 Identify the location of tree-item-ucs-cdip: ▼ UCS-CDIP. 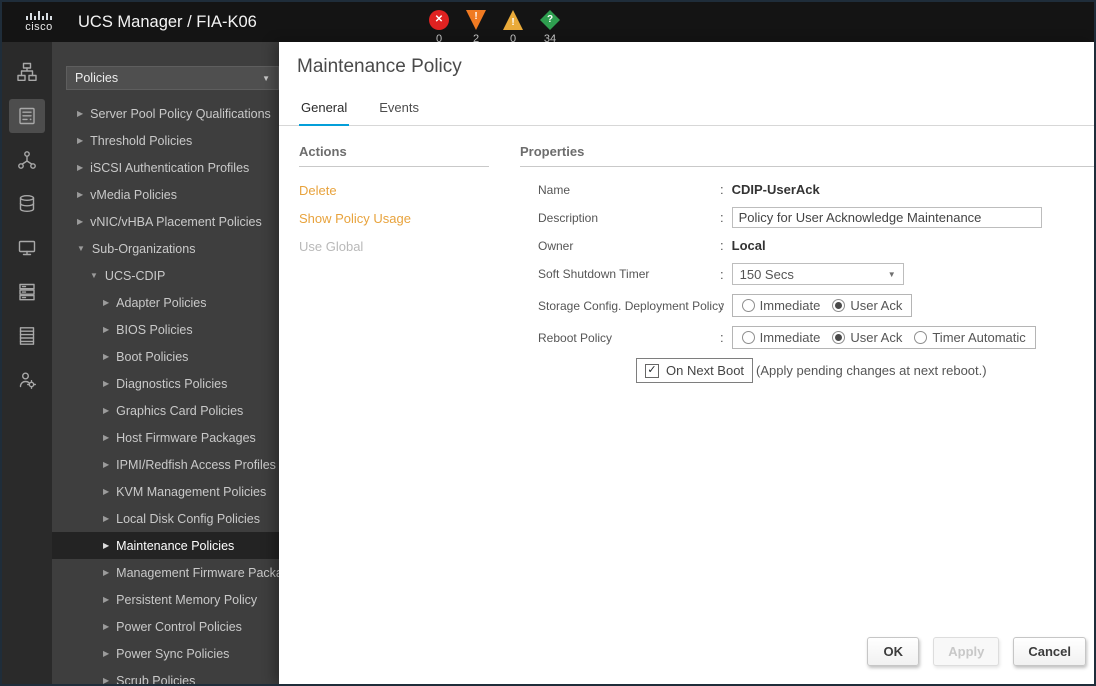
(165, 275).